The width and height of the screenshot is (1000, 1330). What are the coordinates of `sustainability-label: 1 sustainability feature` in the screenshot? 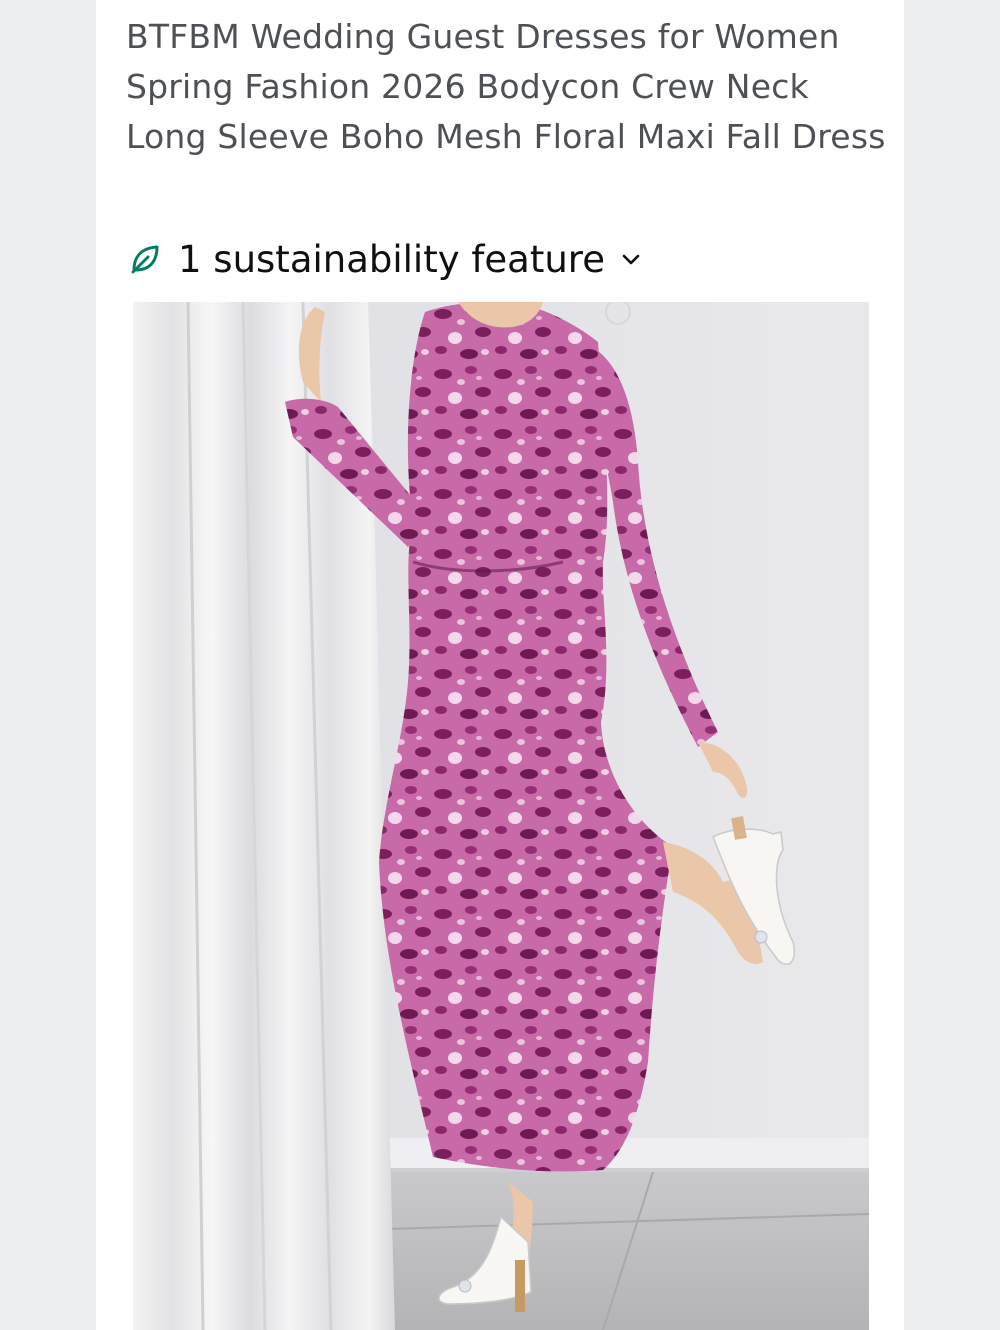 It's located at (391, 259).